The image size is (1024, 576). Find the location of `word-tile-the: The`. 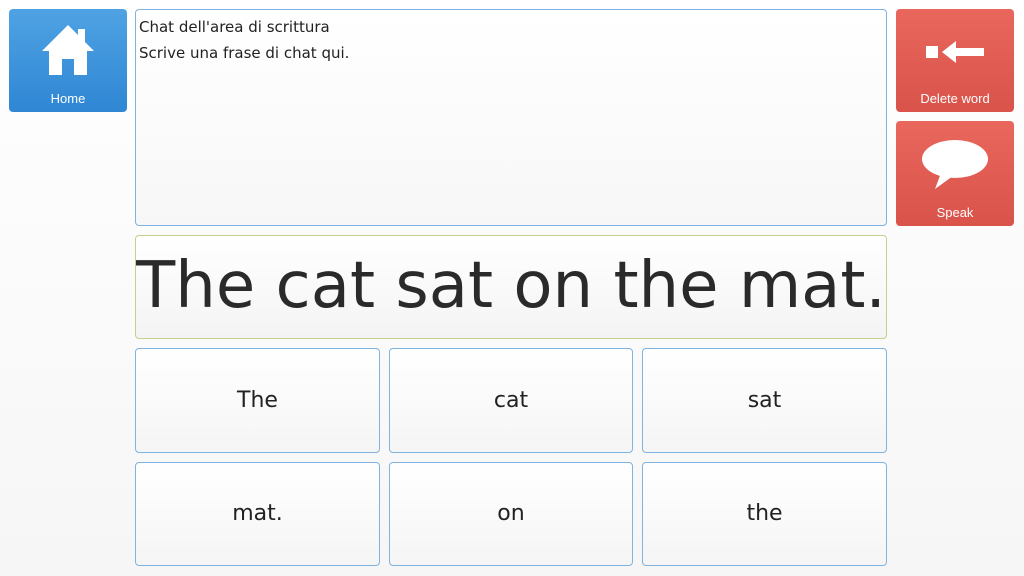

word-tile-the: The is located at coordinates (257, 400).